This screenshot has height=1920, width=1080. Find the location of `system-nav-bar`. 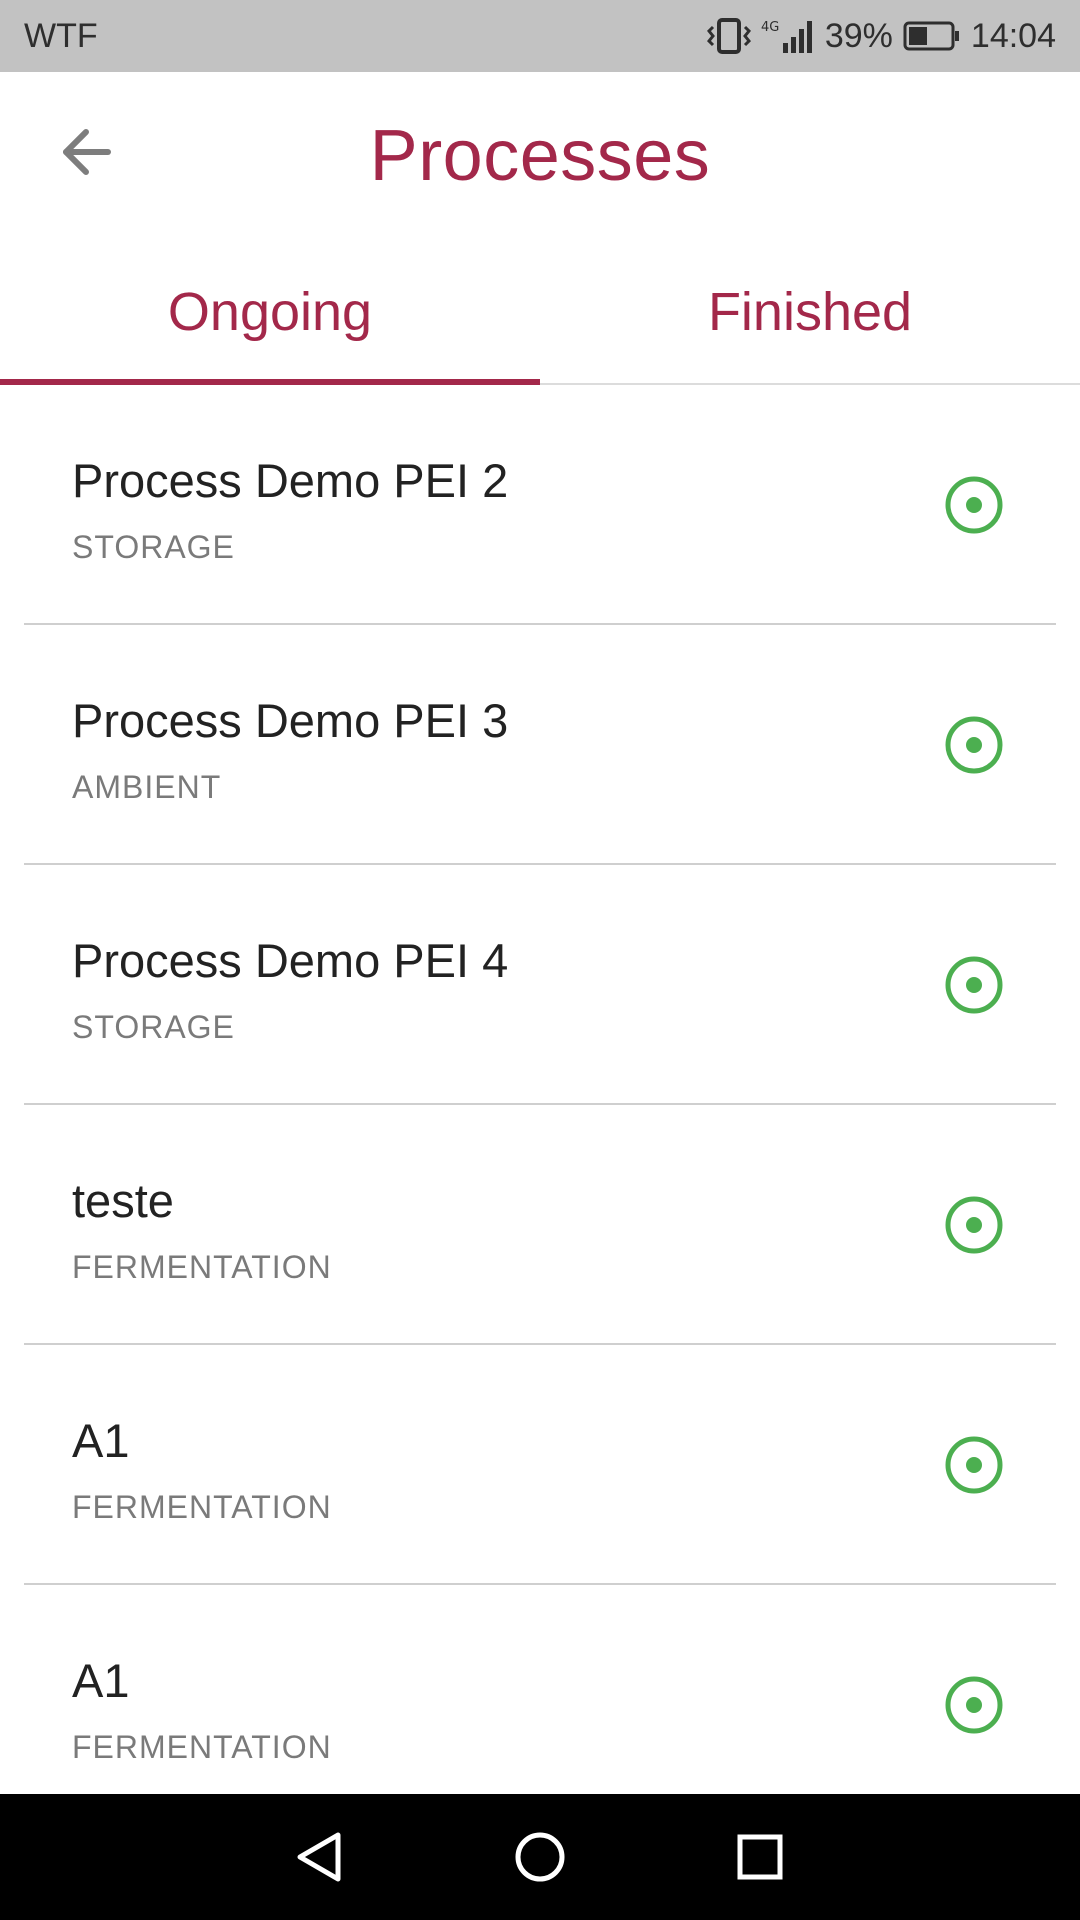

system-nav-bar is located at coordinates (540, 1857).